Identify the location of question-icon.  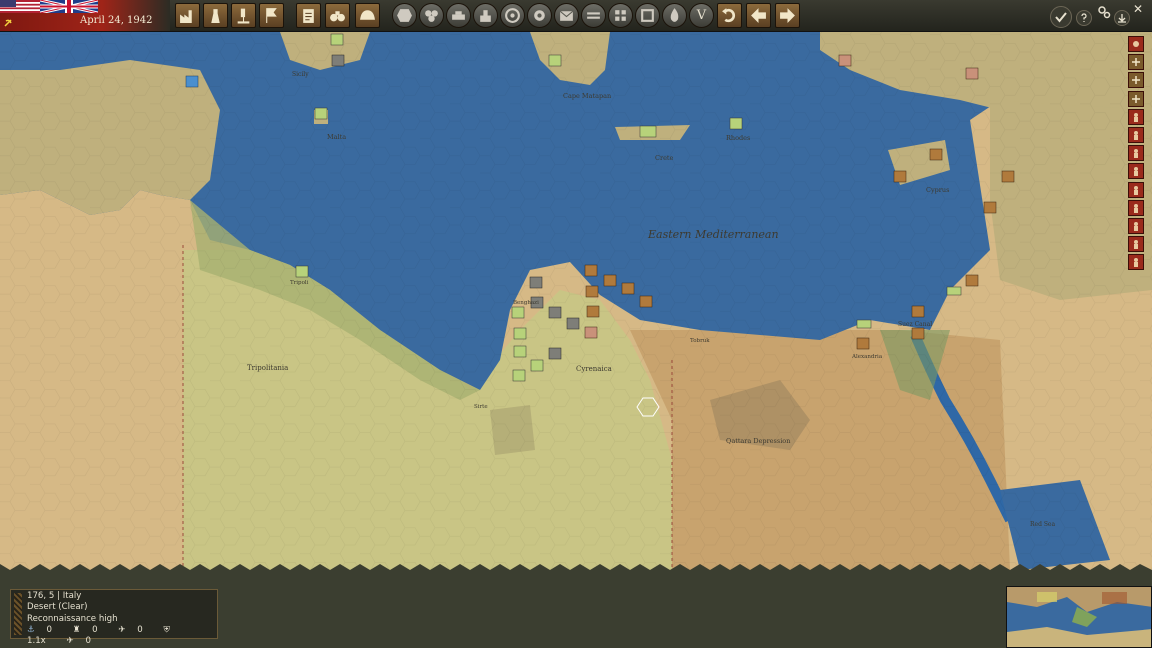
(1084, 17).